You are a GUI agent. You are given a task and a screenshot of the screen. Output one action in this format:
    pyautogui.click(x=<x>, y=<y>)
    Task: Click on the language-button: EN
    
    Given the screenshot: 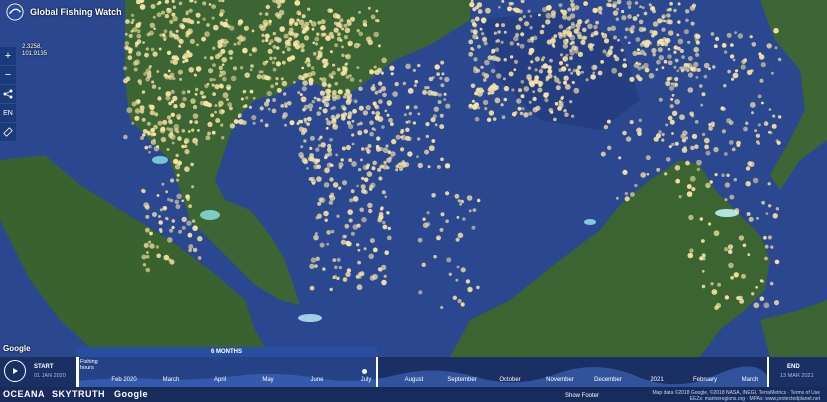 What is the action you would take?
    pyautogui.click(x=8, y=113)
    